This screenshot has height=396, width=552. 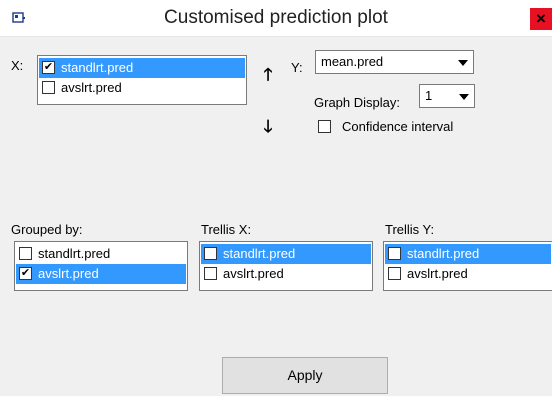 I want to click on trellis-x-list: standlrt.pred avslrt.pred, so click(x=286, y=266).